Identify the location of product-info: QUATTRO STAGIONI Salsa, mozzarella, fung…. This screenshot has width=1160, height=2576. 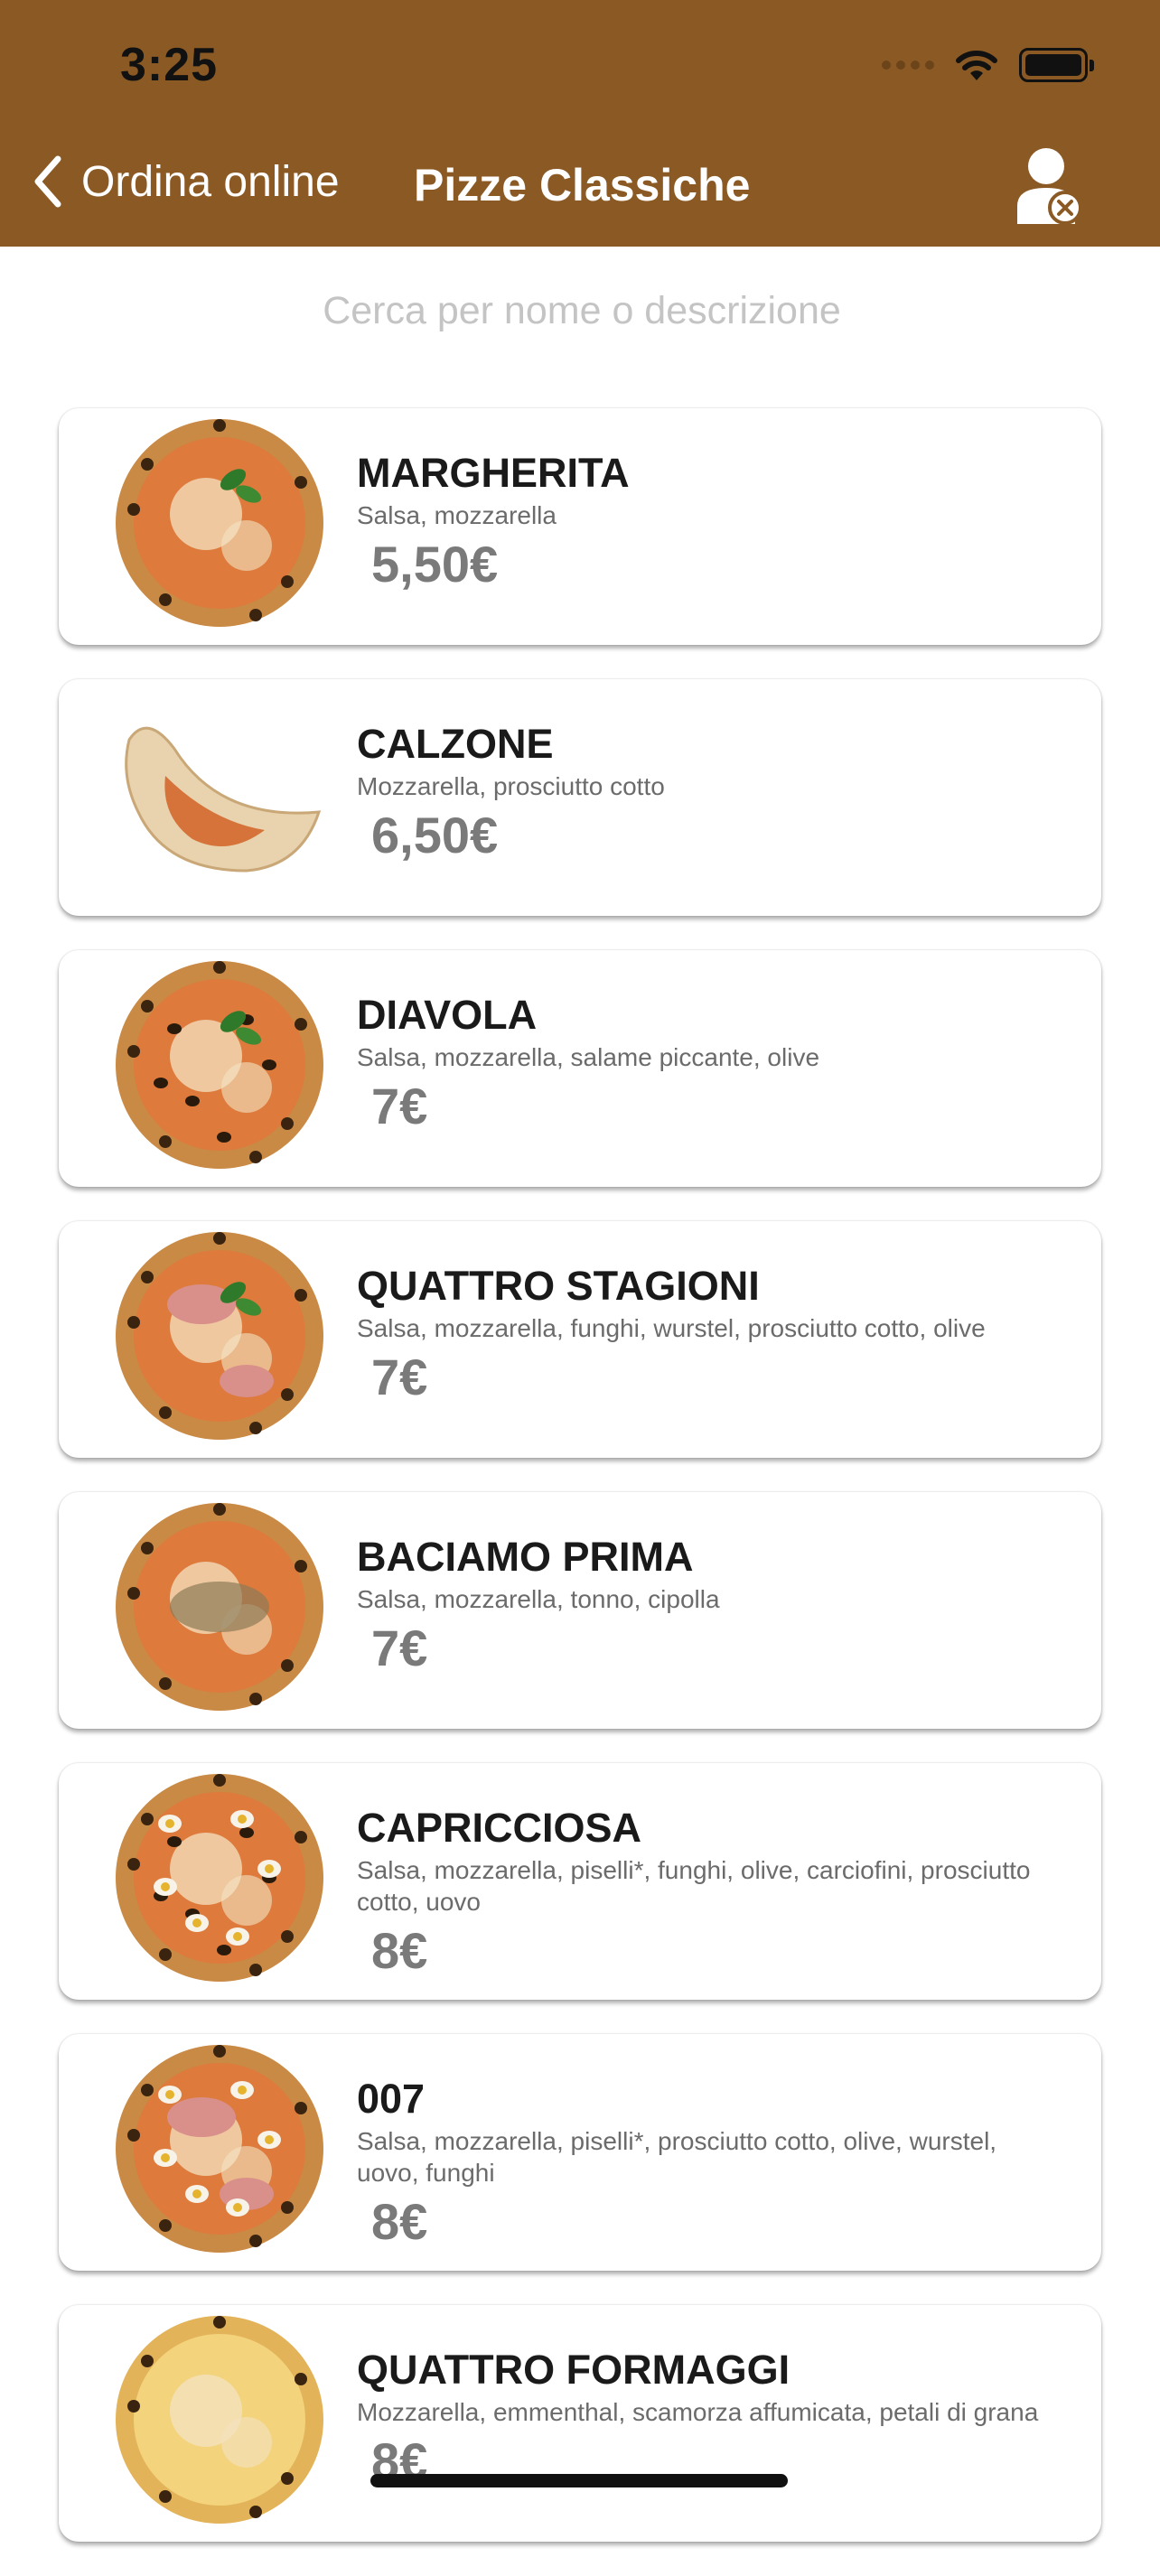
(702, 1335).